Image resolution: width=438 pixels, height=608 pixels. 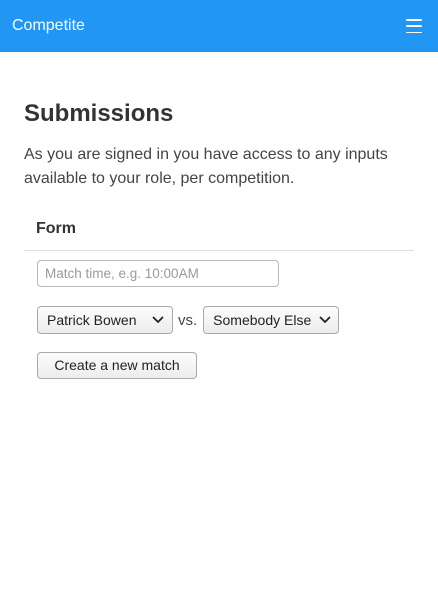 I want to click on player-two-select: Somebody Else, so click(x=271, y=320).